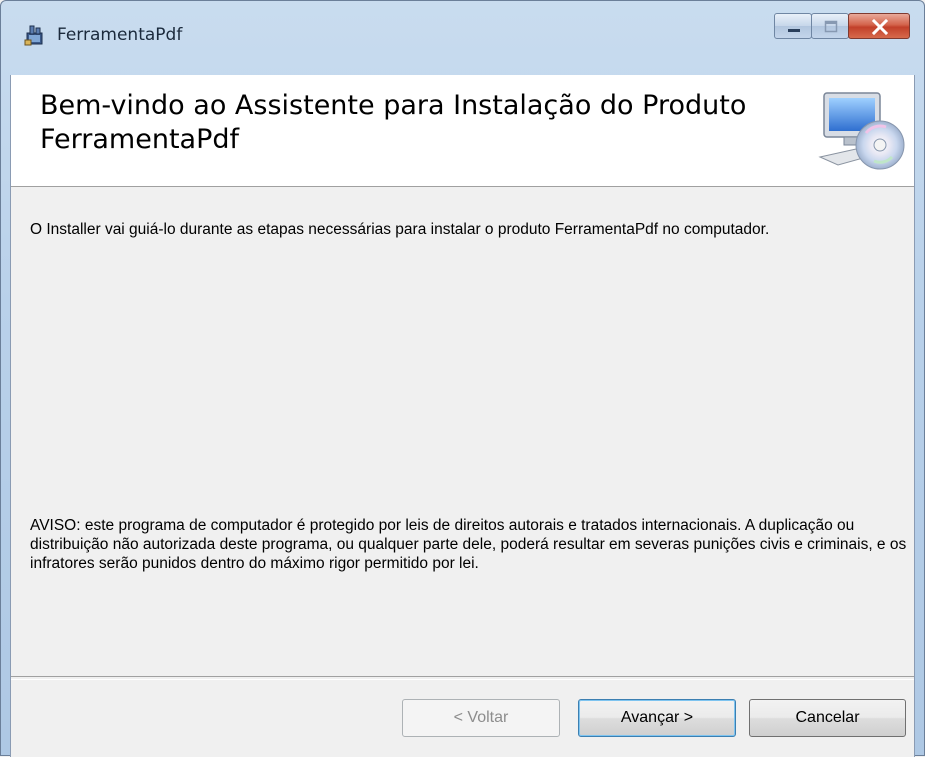  What do you see at coordinates (862, 131) in the screenshot?
I see `computer-disc-icon` at bounding box center [862, 131].